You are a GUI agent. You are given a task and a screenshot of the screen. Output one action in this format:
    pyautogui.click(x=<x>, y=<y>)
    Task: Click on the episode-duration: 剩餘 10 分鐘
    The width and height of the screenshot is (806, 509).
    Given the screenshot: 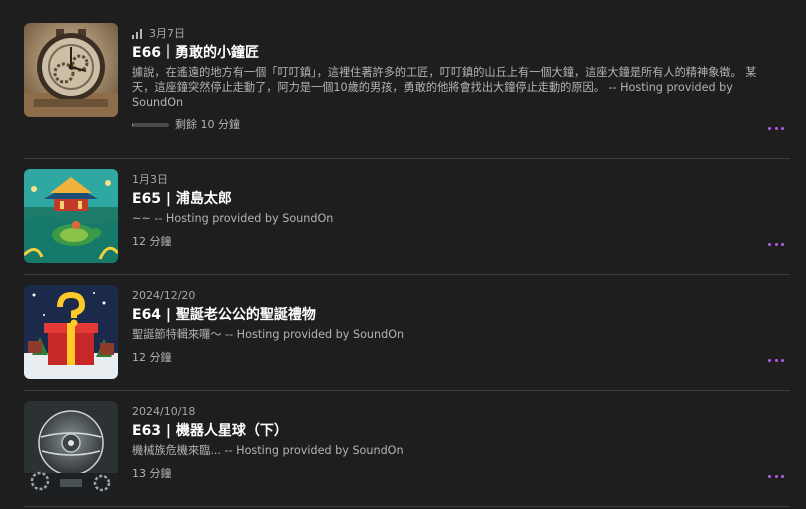 What is the action you would take?
    pyautogui.click(x=207, y=124)
    